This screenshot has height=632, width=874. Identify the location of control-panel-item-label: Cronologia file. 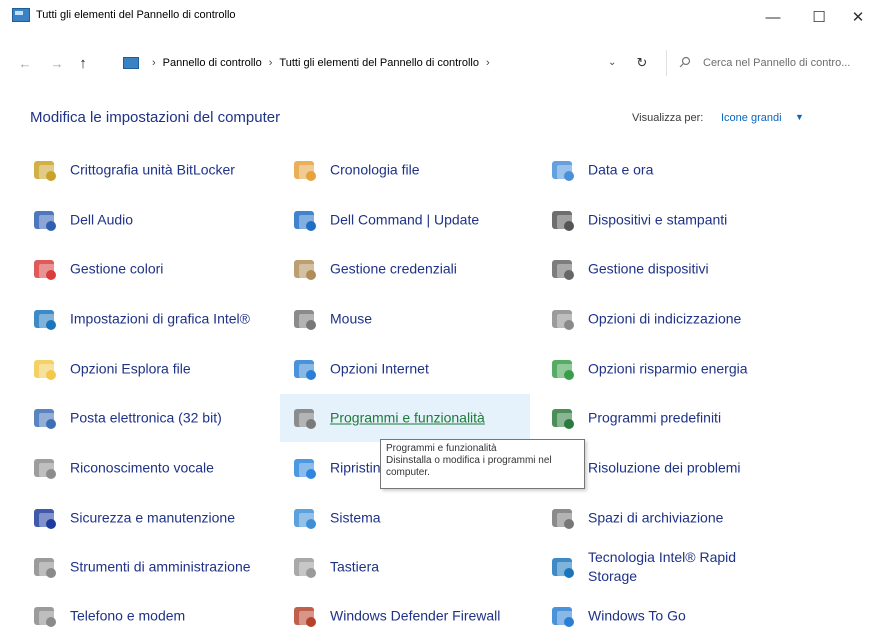
(375, 169).